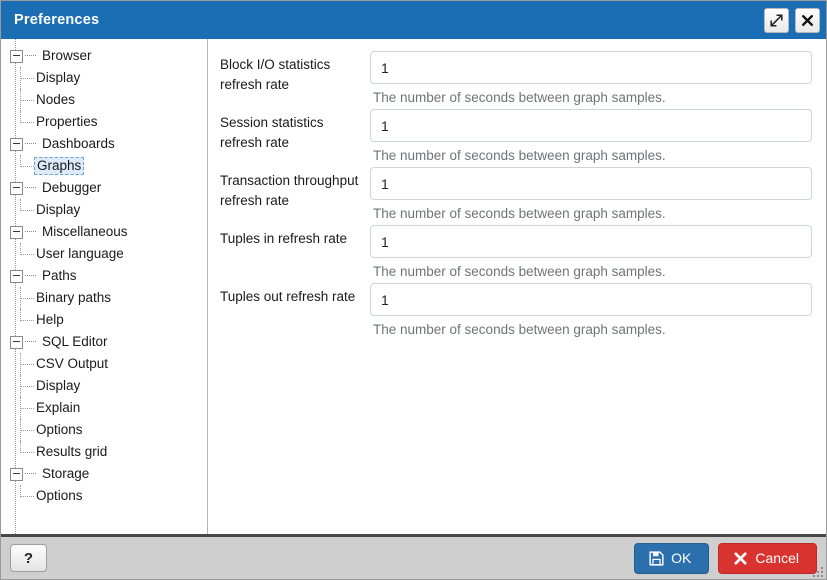  I want to click on cancel-button: Cancel, so click(767, 558).